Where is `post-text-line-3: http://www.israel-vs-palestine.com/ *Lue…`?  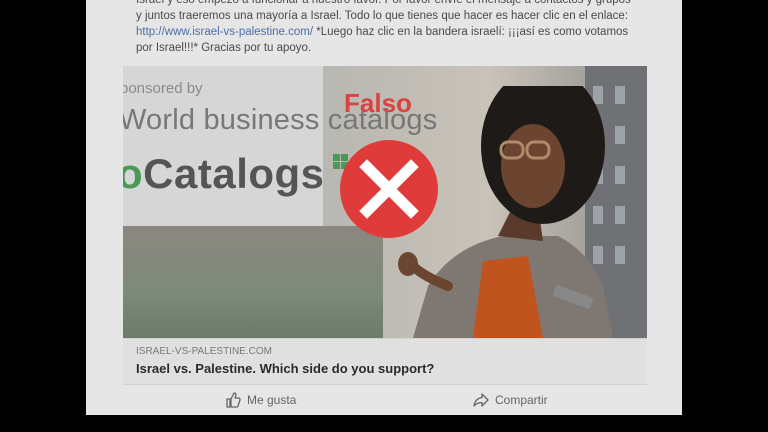
post-text-line-3: http://www.israel-vs-palestine.com/ *Lue… is located at coordinates (401, 32).